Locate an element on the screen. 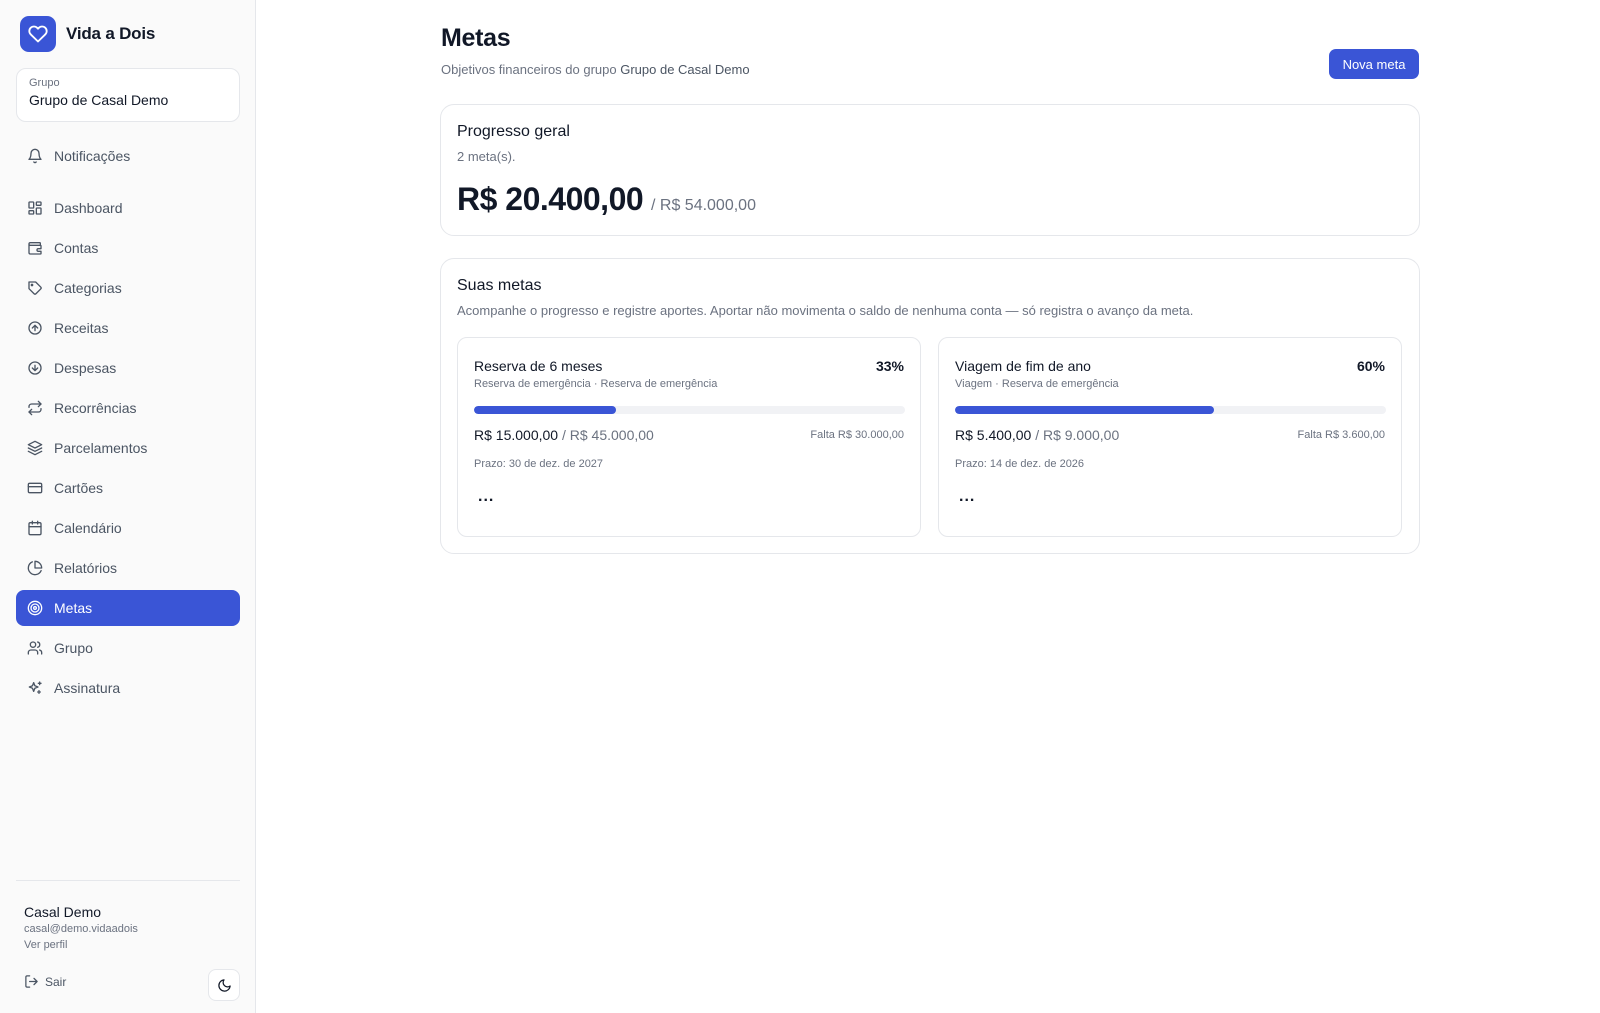 This screenshot has height=1013, width=1600. sidebar-item-recorrencias: Recorrências is located at coordinates (128, 408).